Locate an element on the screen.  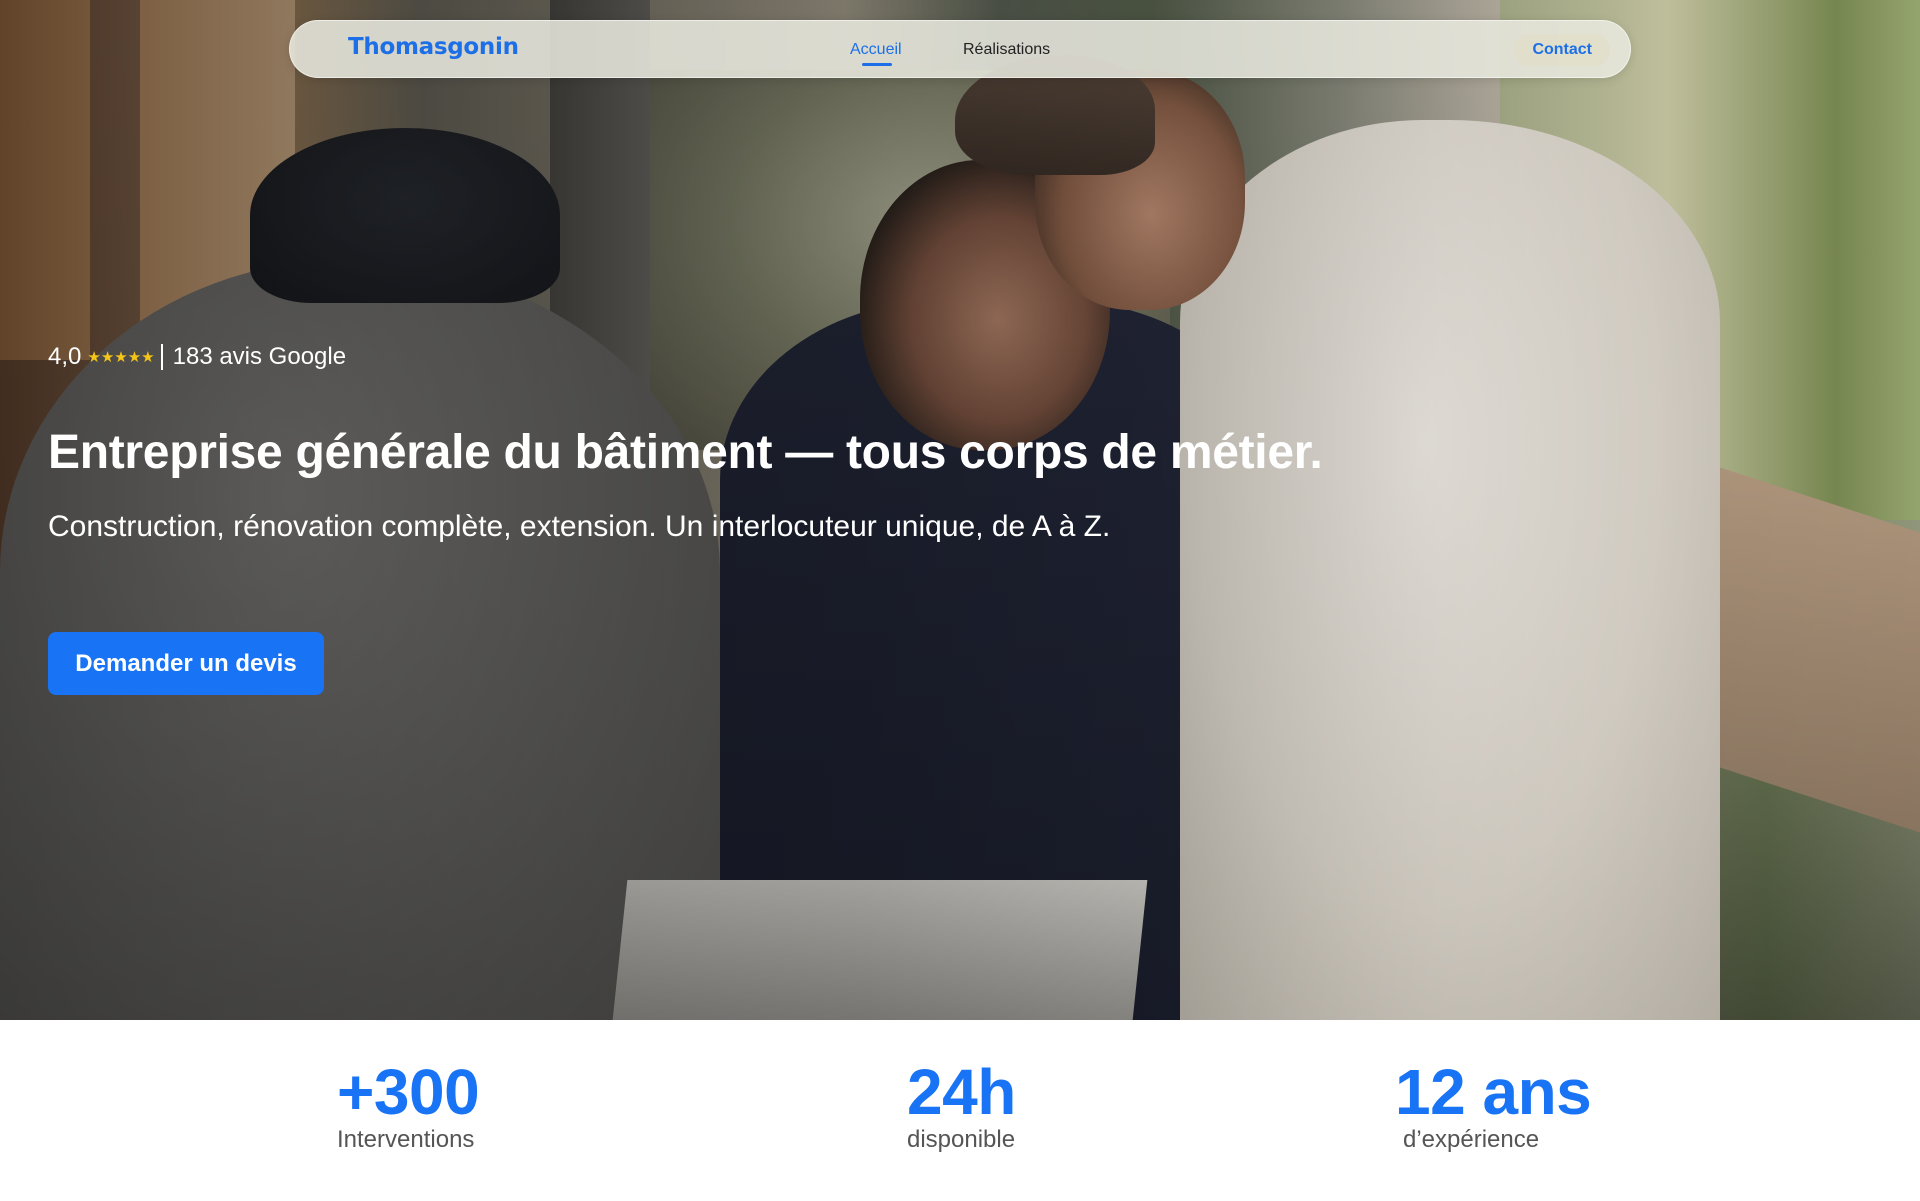
stat-interventions: +300 Interventions is located at coordinates (408, 1105).